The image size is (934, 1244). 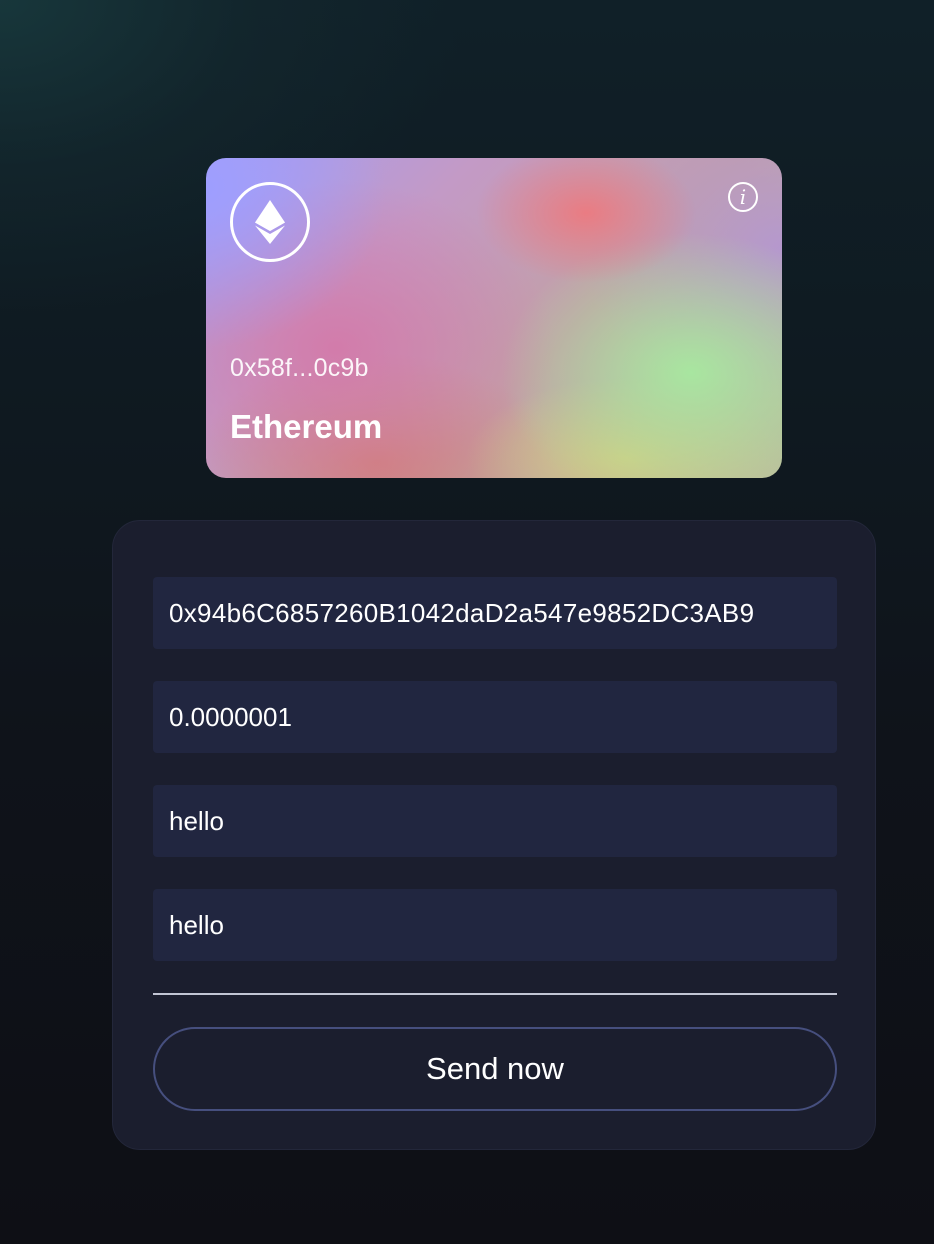 What do you see at coordinates (306, 426) in the screenshot?
I see `network-name: Ethereum` at bounding box center [306, 426].